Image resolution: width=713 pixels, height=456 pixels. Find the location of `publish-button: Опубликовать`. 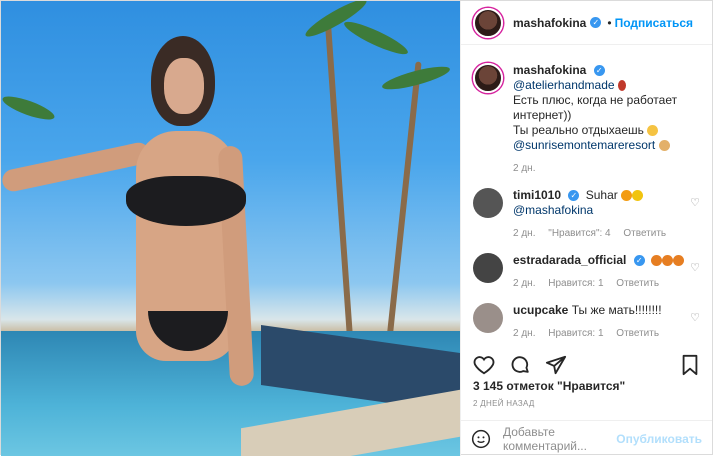

publish-button: Опубликовать is located at coordinates (659, 439).